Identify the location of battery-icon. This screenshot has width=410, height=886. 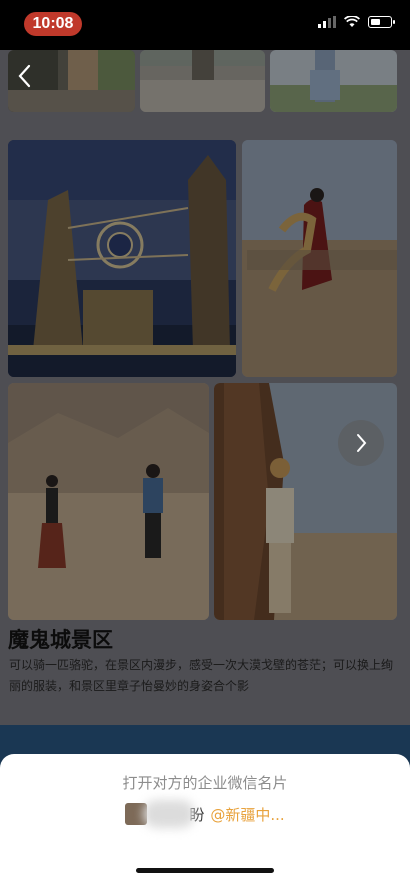
(381, 22).